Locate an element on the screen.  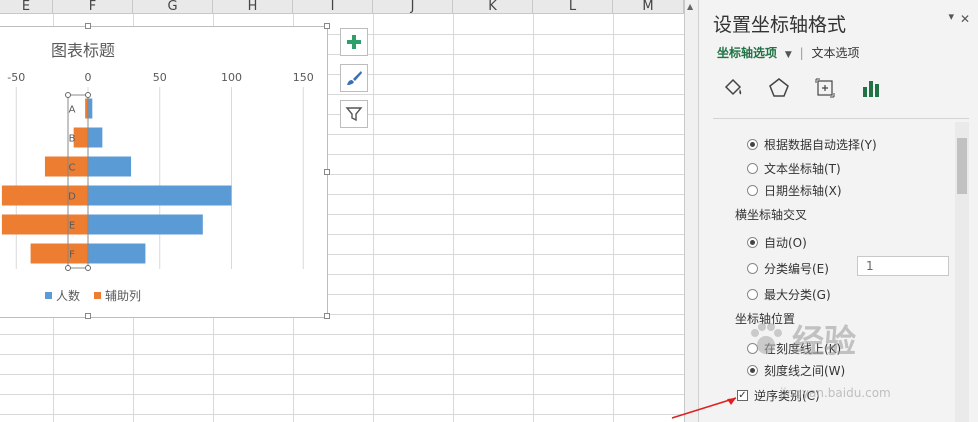
plus-icon is located at coordinates (354, 42).